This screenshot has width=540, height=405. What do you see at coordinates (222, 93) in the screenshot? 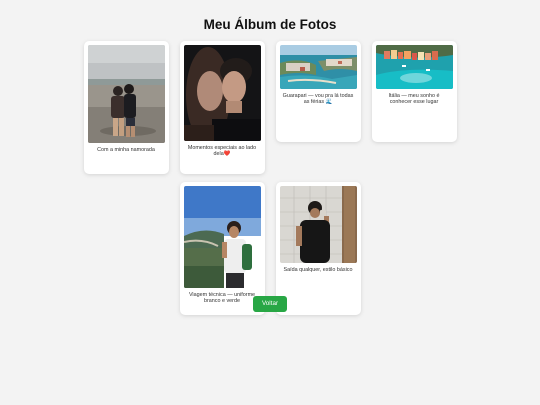
I see `couple-kiss-photo` at bounding box center [222, 93].